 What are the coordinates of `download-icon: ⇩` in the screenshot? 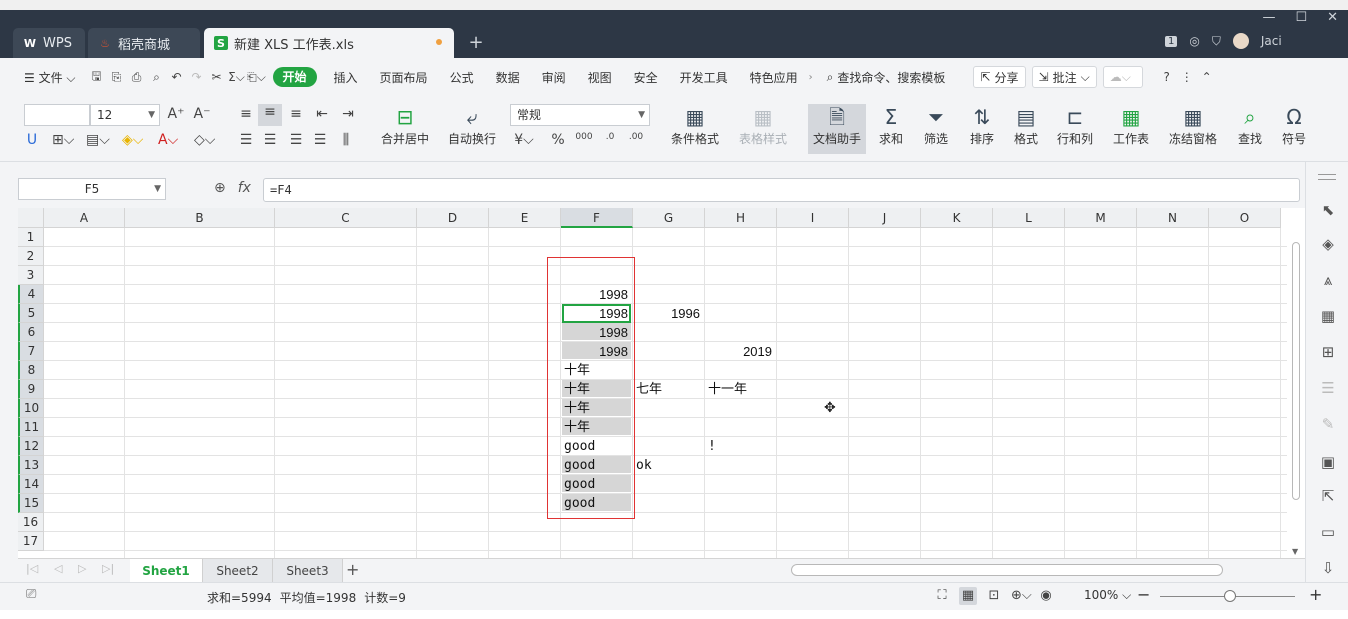 It's located at (1328, 568).